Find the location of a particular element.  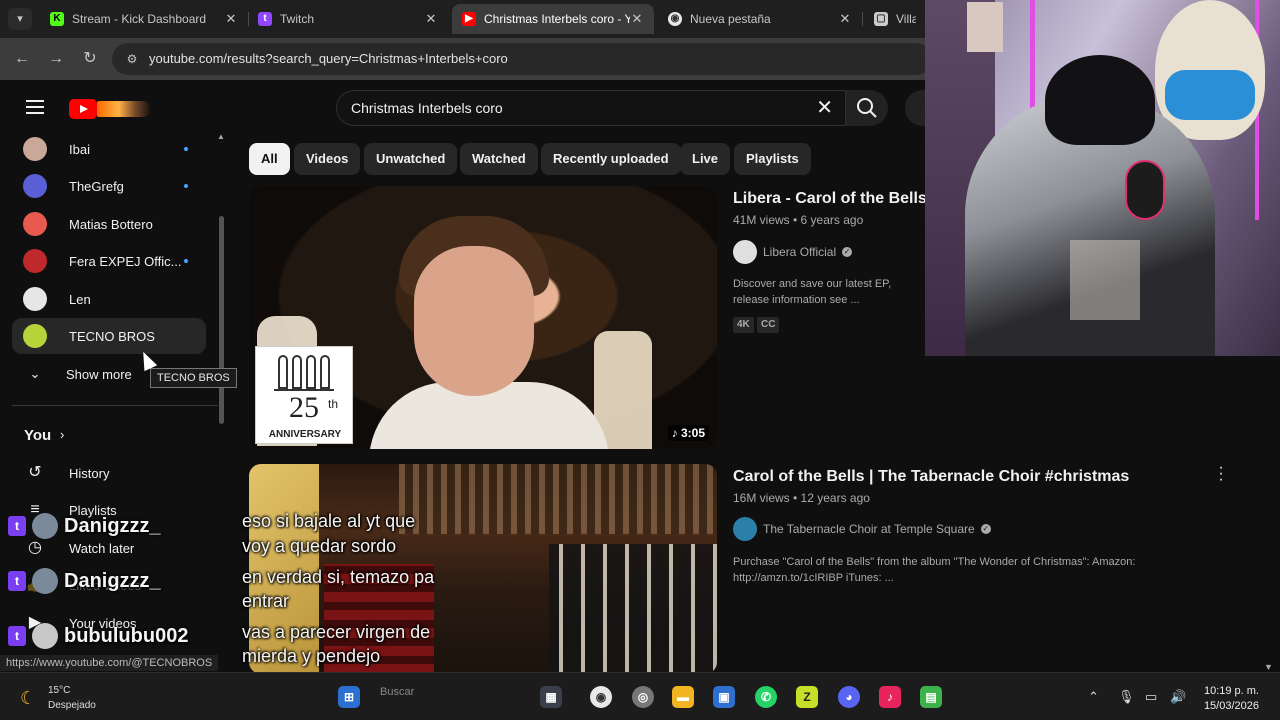

youtube-masthead: Christmas Interbels coro ✕ is located at coordinates (465, 108).